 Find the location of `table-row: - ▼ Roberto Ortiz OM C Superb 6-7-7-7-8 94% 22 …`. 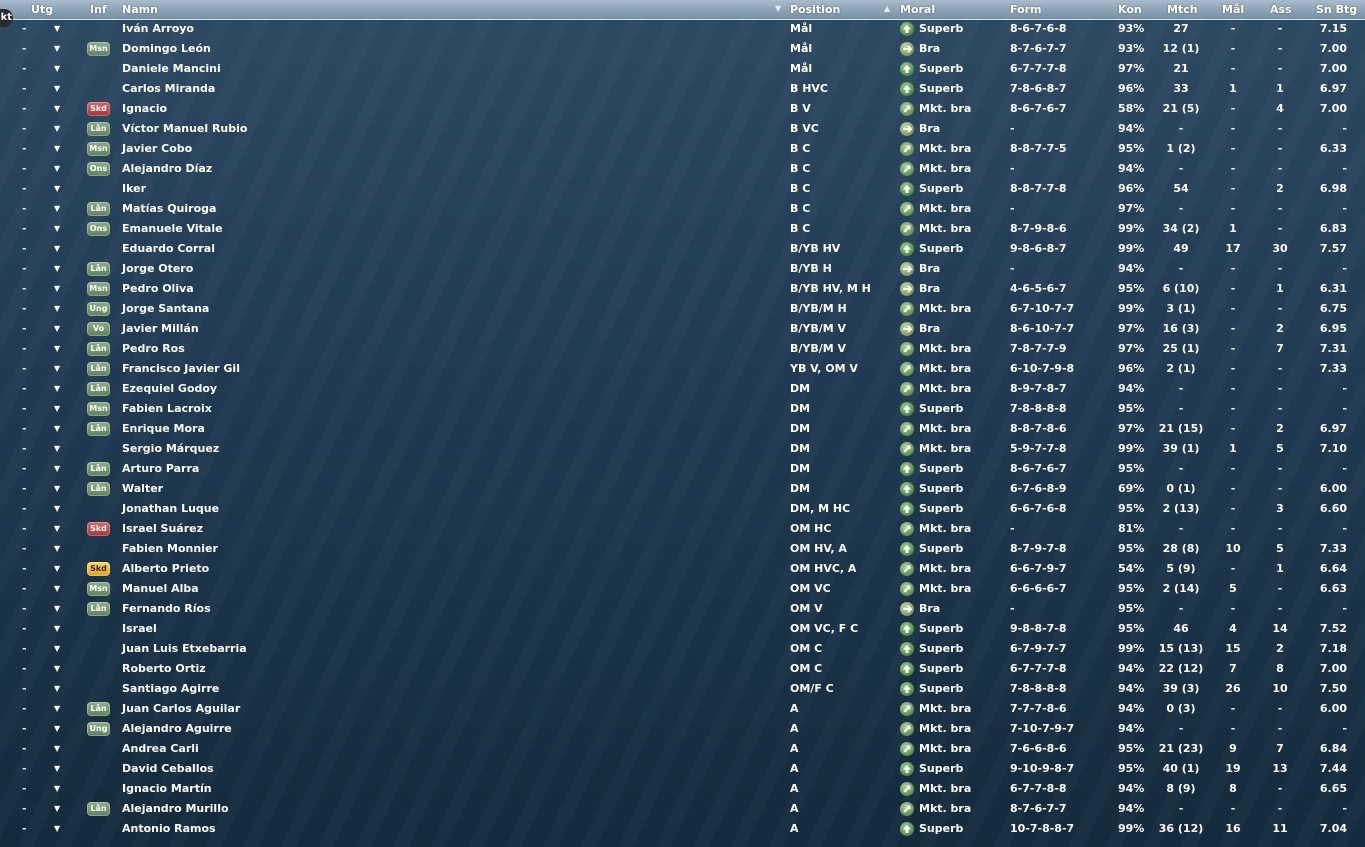

table-row: - ▼ Roberto Ortiz OM C Superb 6-7-7-7-8 94% 22 … is located at coordinates (682, 669).